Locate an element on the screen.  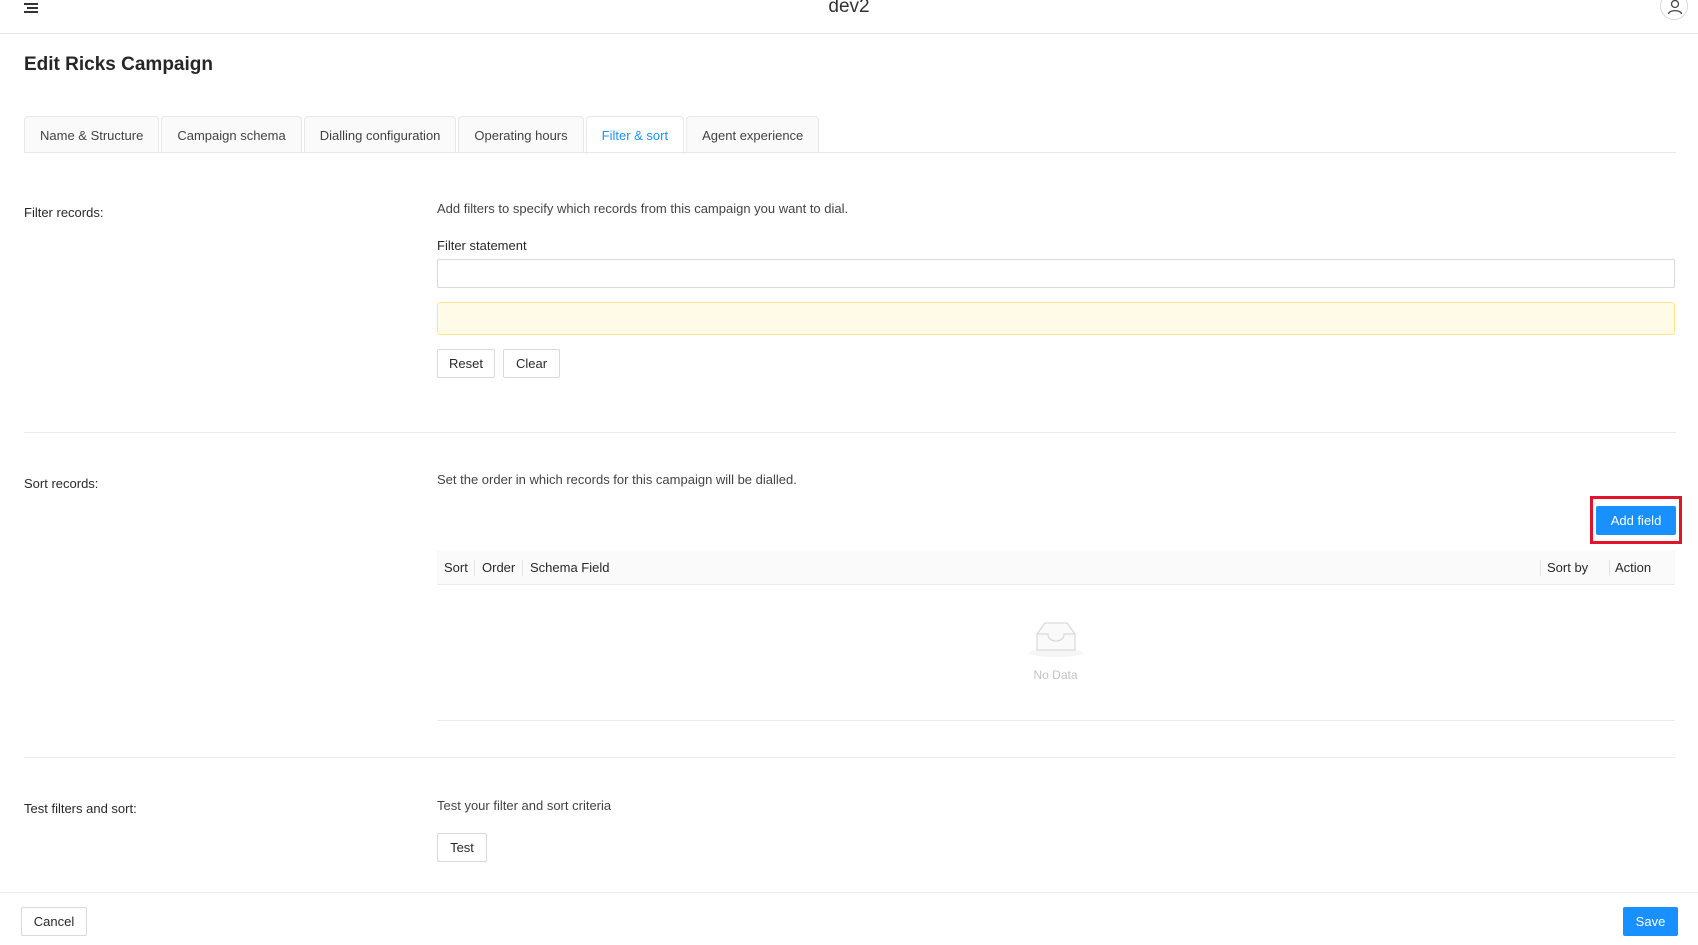
tab-agent-experience: Agent experience is located at coordinates (753, 134).